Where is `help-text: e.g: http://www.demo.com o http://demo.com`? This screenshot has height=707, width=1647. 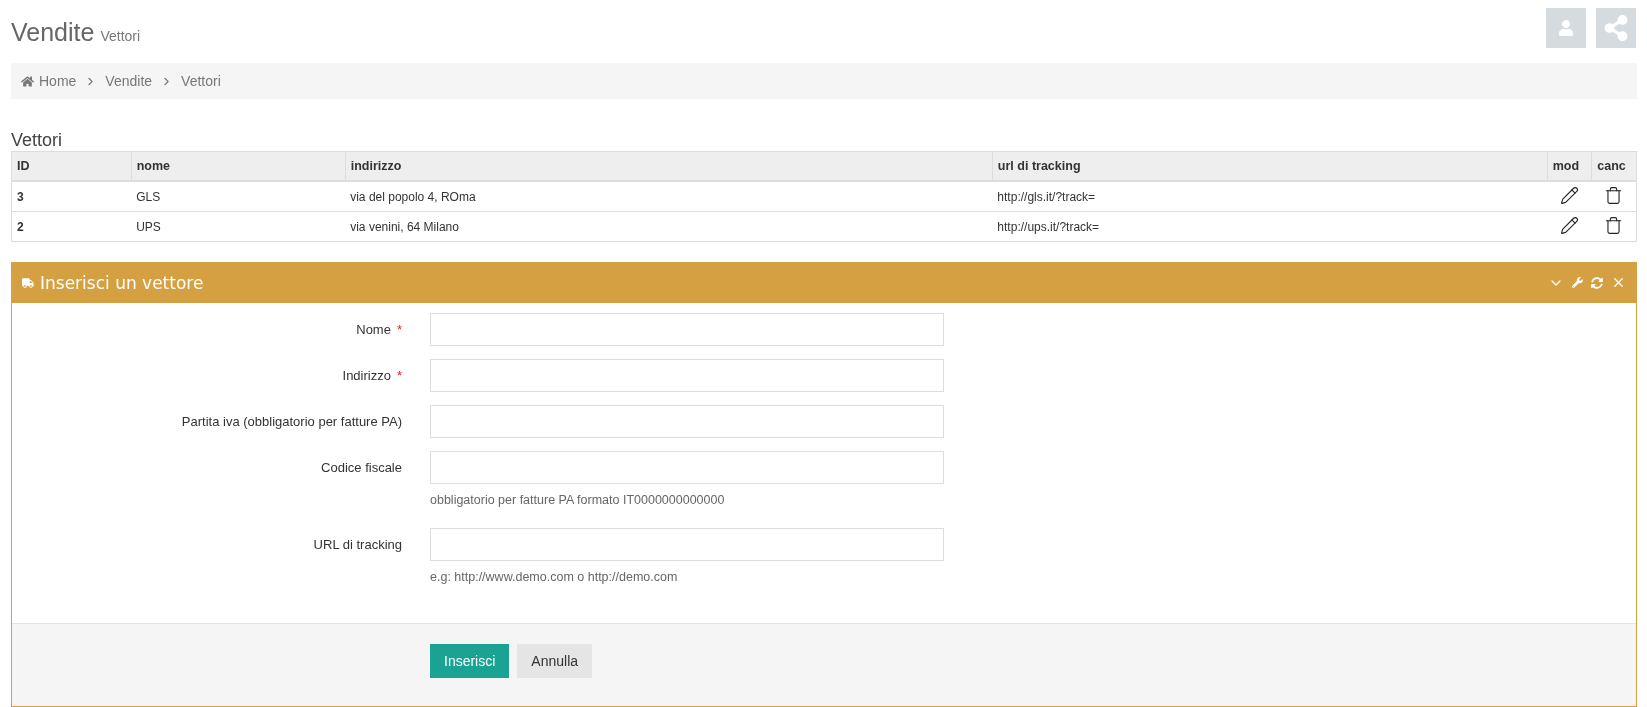 help-text: e.g: http://www.demo.com o http://demo.com is located at coordinates (554, 577).